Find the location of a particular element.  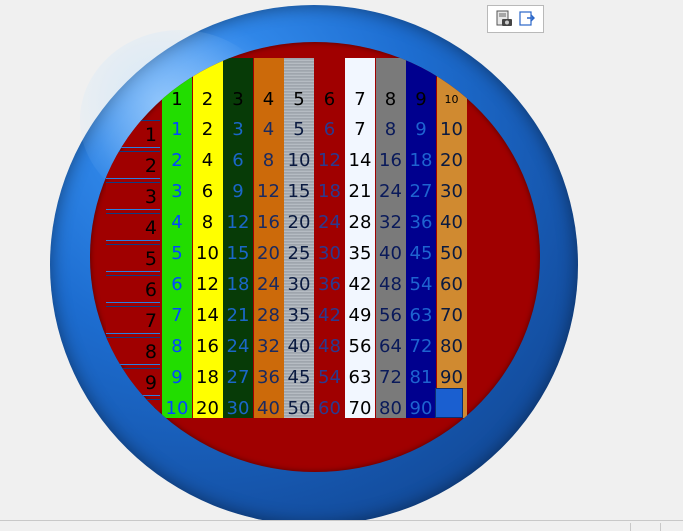

column-header: 8 is located at coordinates (390, 99).